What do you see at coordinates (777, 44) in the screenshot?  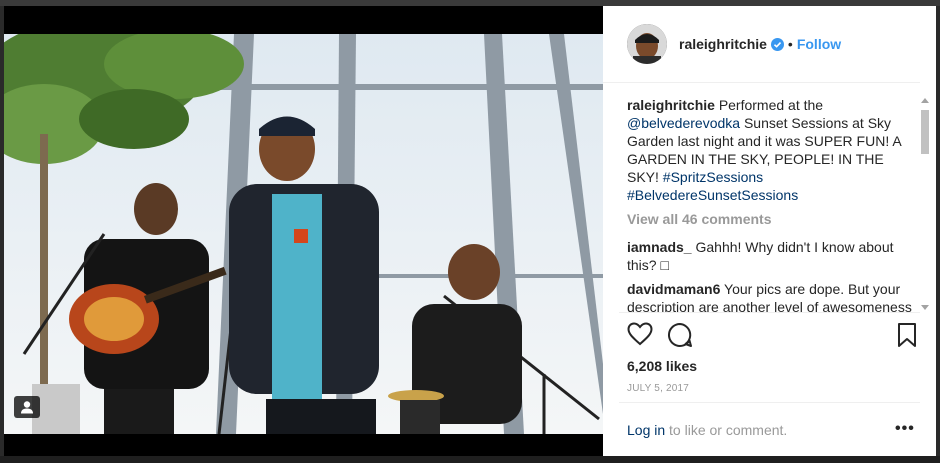 I see `verified-badge-icon` at bounding box center [777, 44].